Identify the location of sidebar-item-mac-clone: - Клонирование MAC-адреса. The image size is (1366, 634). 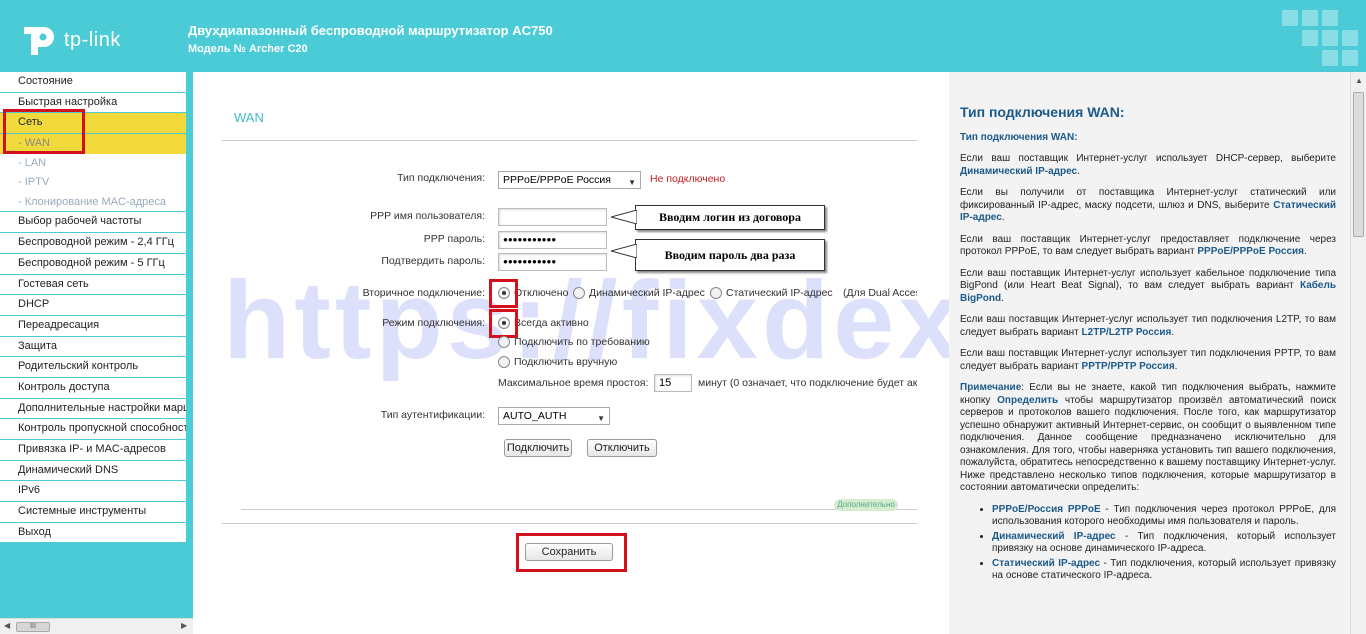
(93, 202).